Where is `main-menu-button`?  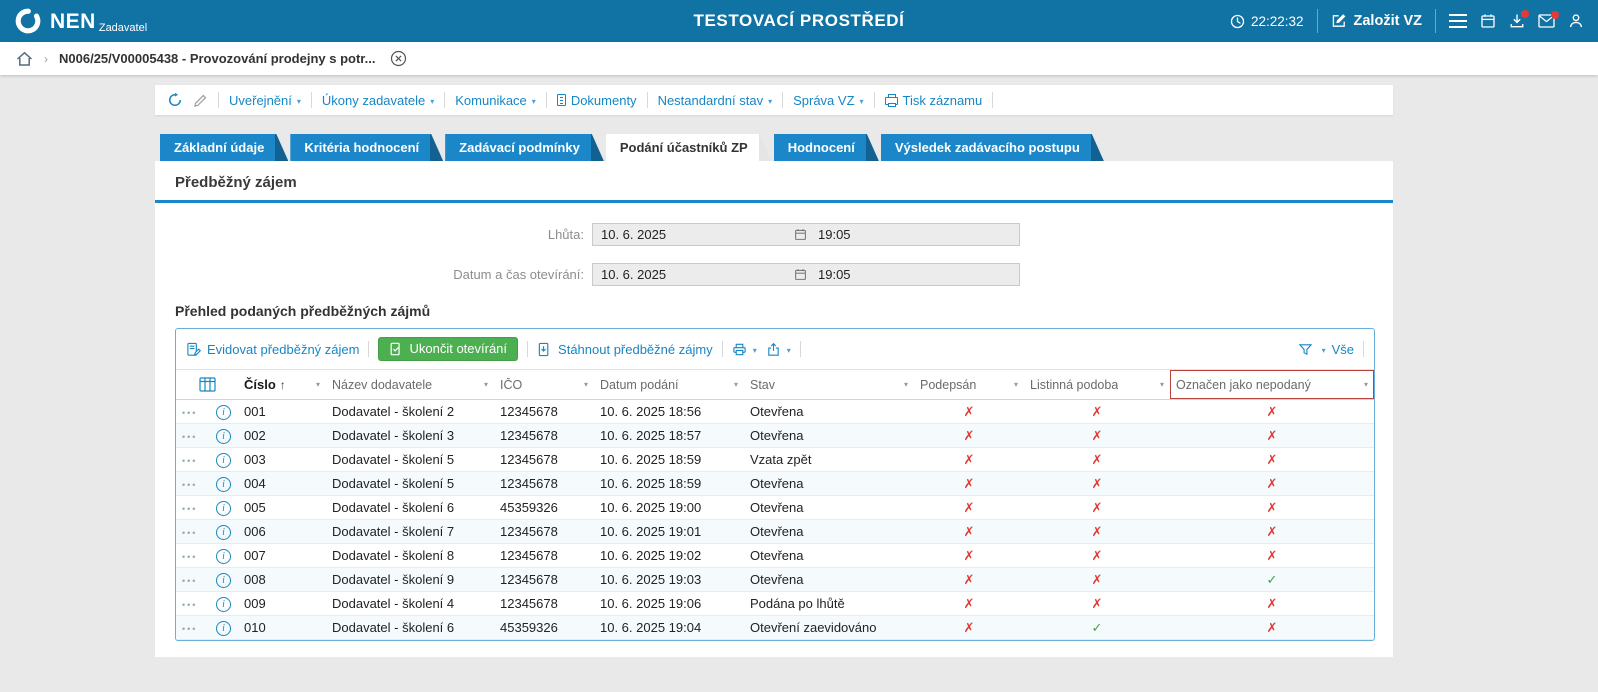 main-menu-button is located at coordinates (1458, 21).